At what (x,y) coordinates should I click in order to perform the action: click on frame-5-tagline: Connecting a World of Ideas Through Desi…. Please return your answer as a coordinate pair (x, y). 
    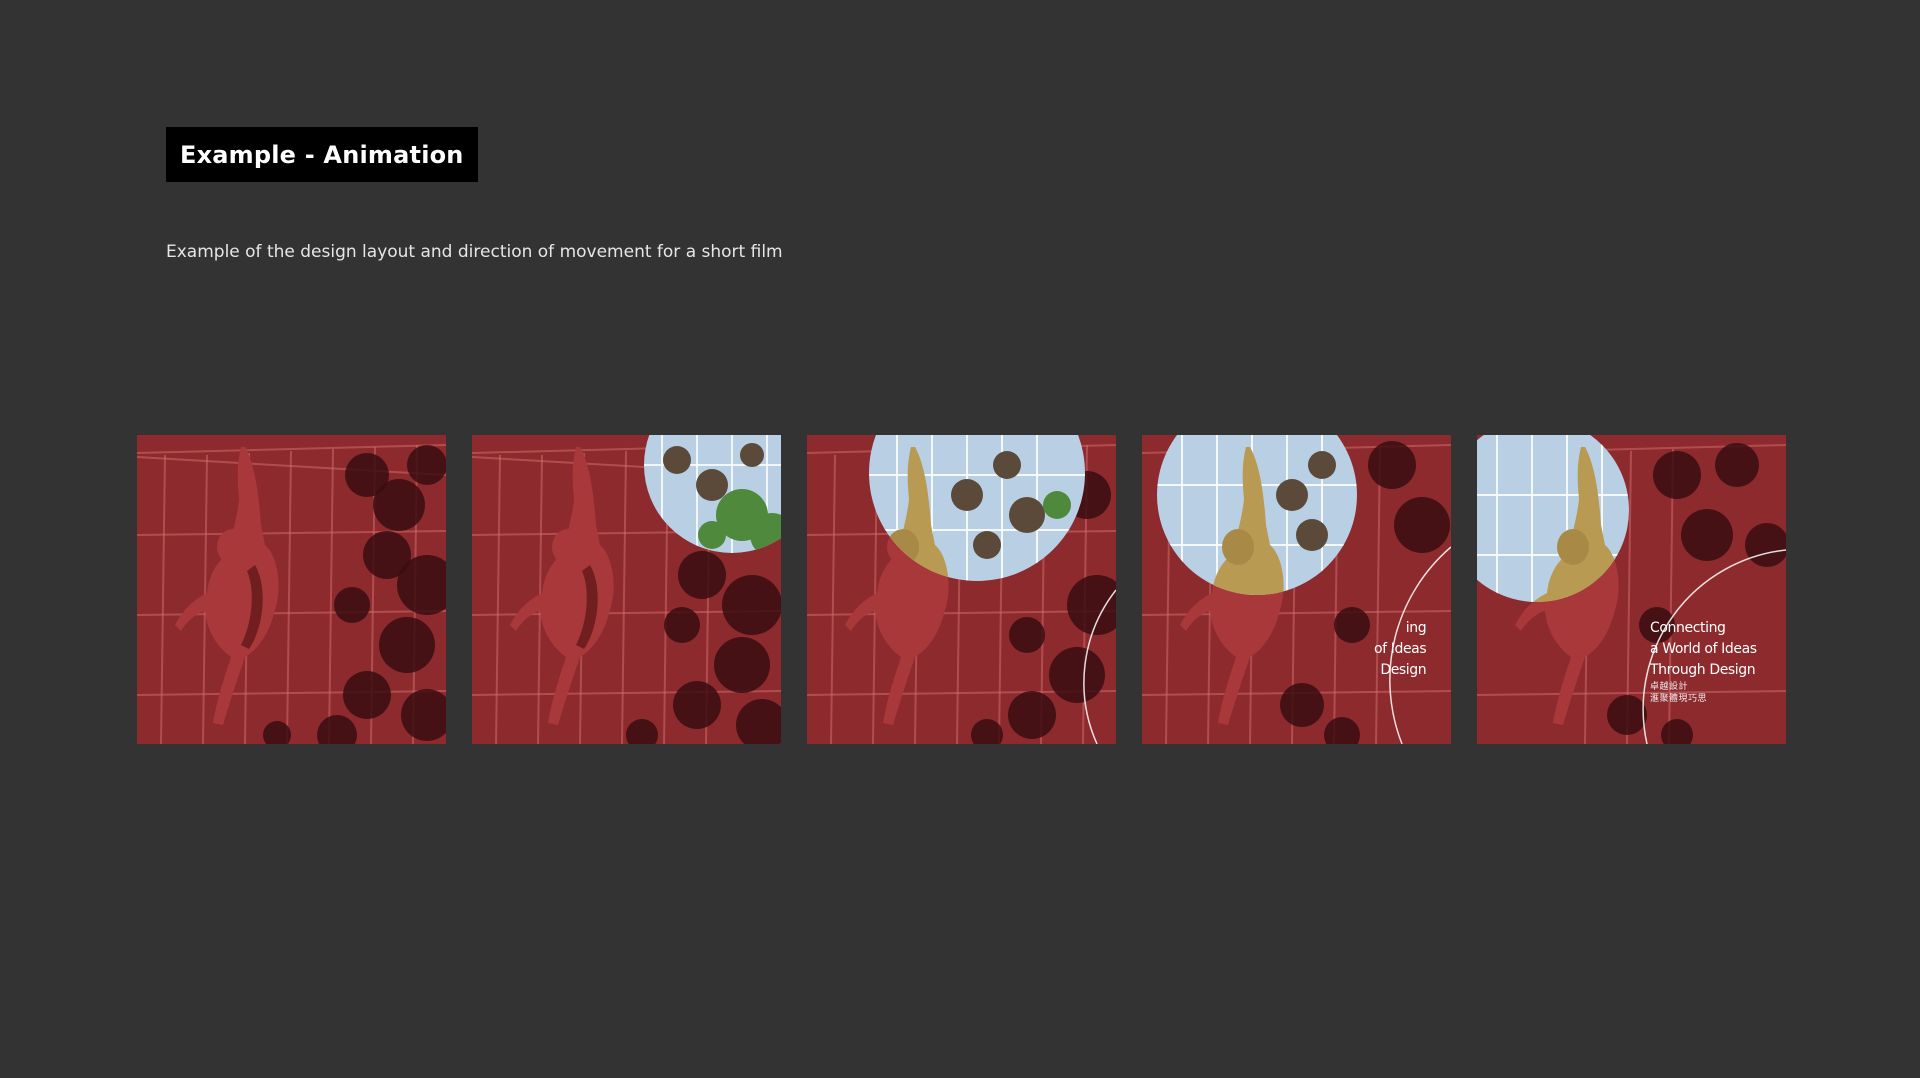
    Looking at the image, I should click on (1703, 661).